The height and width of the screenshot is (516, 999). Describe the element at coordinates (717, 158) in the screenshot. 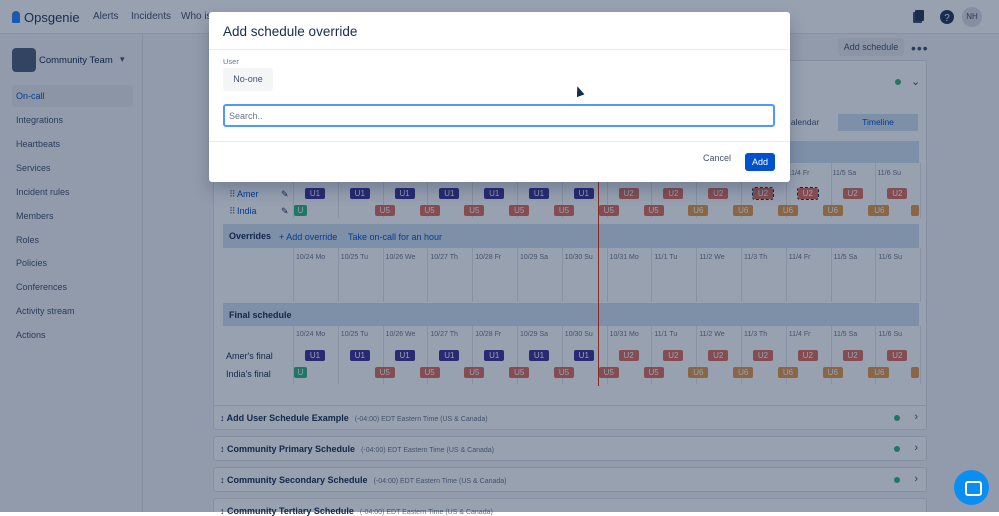

I see `cancel-button: Cancel` at that location.